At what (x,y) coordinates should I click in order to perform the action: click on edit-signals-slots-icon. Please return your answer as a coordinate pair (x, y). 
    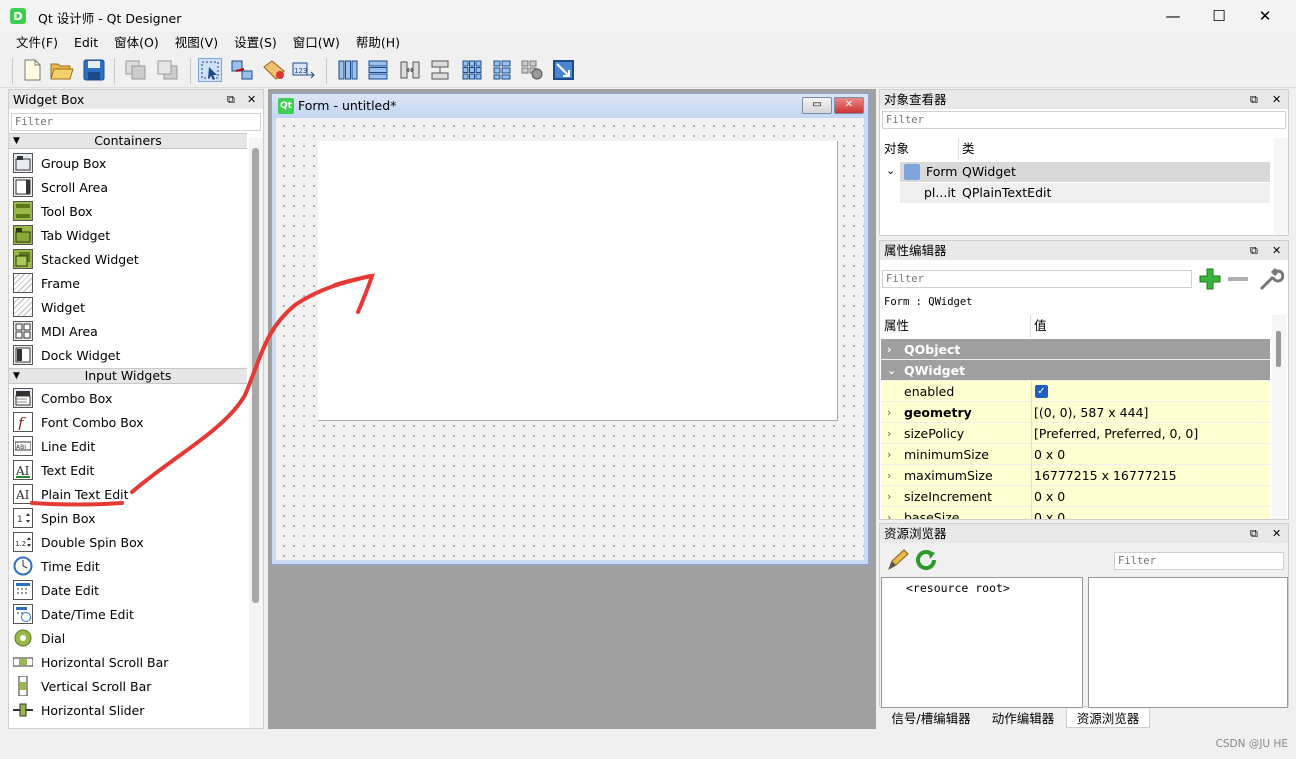
    Looking at the image, I should click on (242, 70).